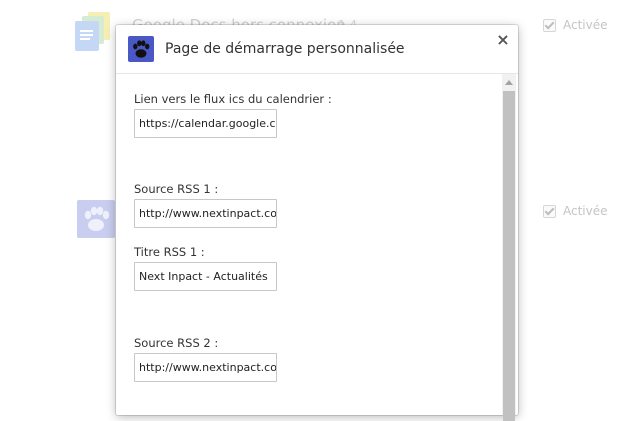 The height and width of the screenshot is (421, 640). I want to click on rss-title-1-label: Titre RSS 1 :, so click(169, 252).